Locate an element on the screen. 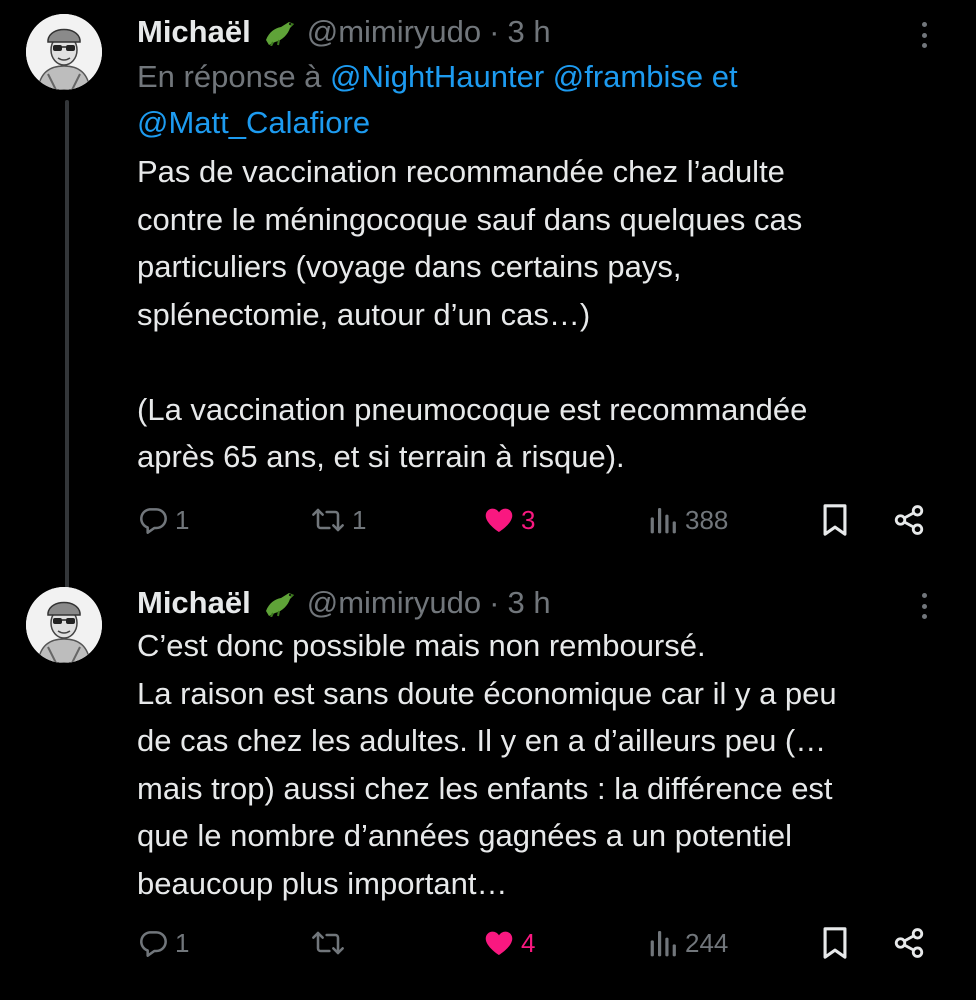  like-count: 3 is located at coordinates (528, 519).